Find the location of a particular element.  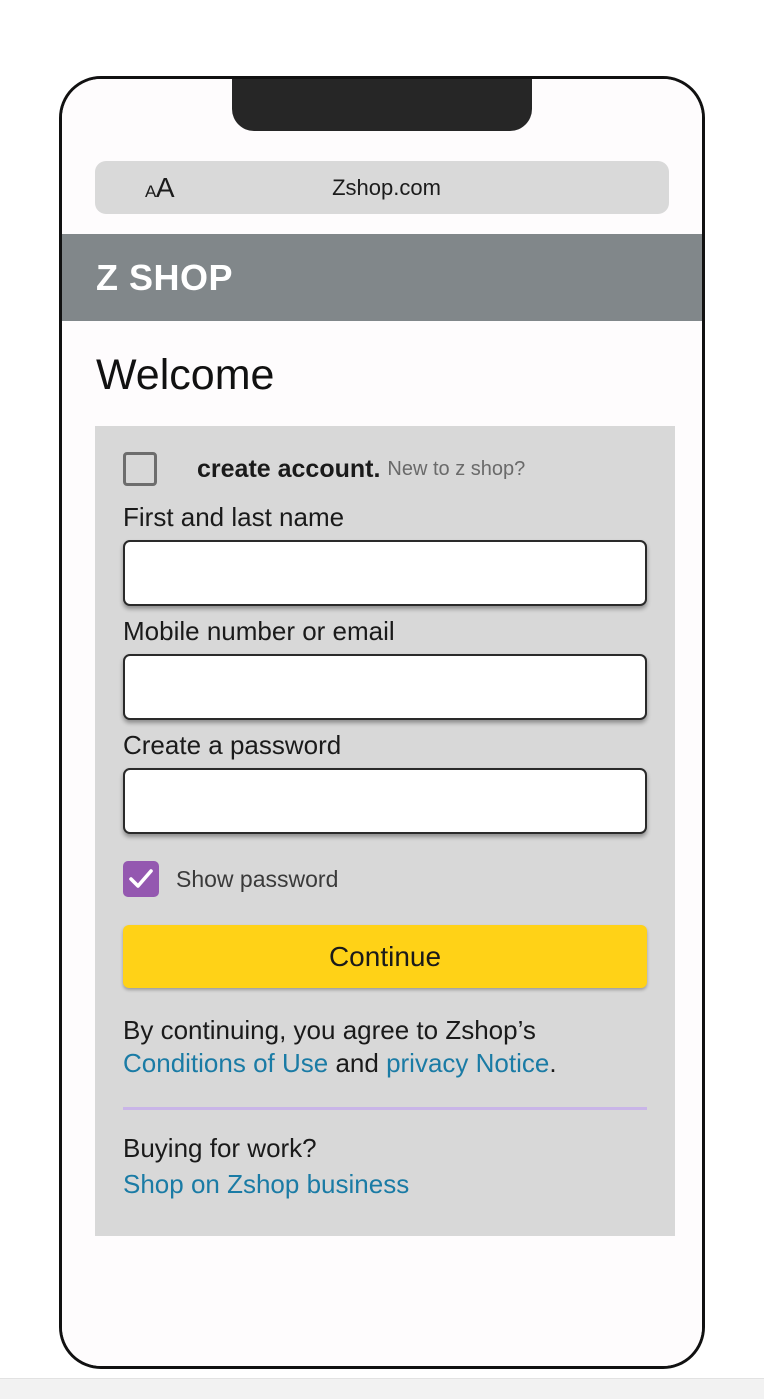

field-group-mobile-email: Mobile number or email is located at coordinates (385, 668).